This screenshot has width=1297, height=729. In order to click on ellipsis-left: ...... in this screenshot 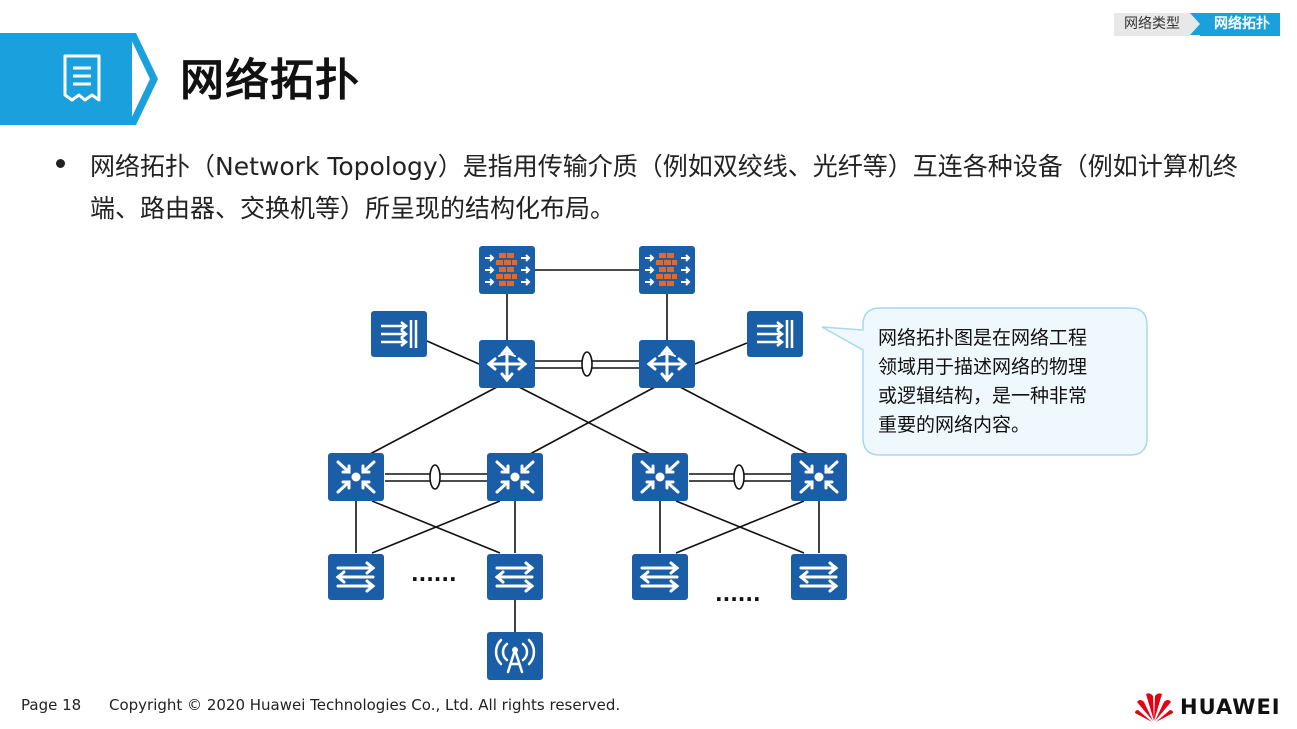, I will do `click(434, 574)`.